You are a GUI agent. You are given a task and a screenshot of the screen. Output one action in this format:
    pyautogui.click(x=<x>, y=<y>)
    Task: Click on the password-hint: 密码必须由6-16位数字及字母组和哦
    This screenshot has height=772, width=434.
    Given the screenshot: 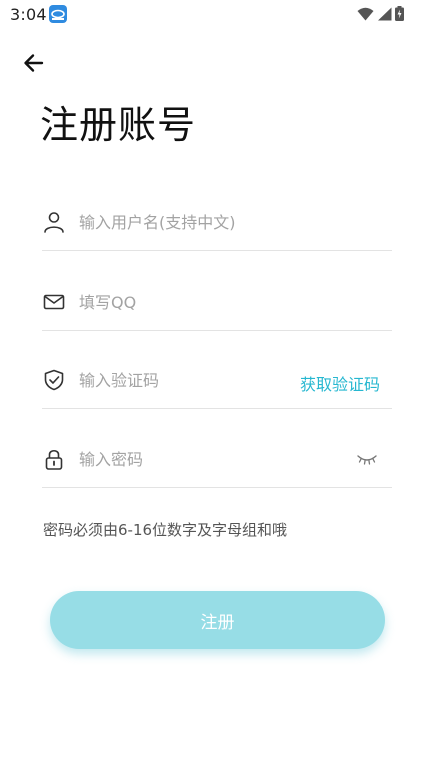 What is the action you would take?
    pyautogui.click(x=165, y=530)
    